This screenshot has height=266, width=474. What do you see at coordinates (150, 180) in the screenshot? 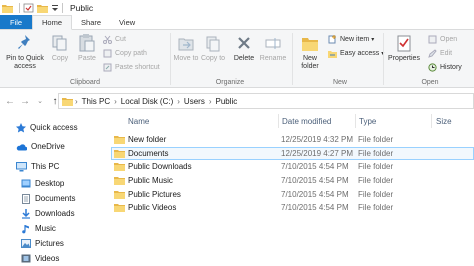
I see `file-name: Public Music` at bounding box center [150, 180].